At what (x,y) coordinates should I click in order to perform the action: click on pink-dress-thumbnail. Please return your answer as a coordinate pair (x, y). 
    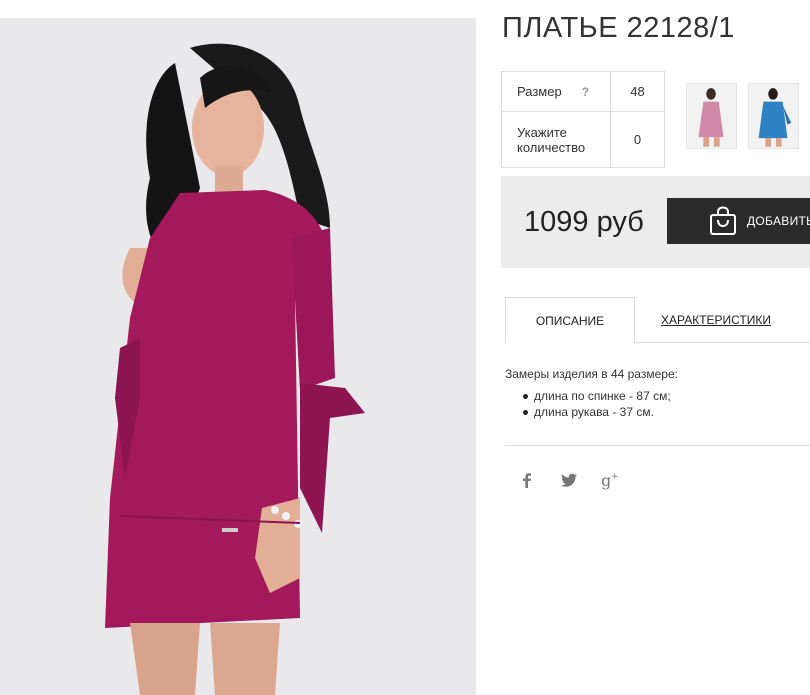
    Looking at the image, I should click on (711, 116).